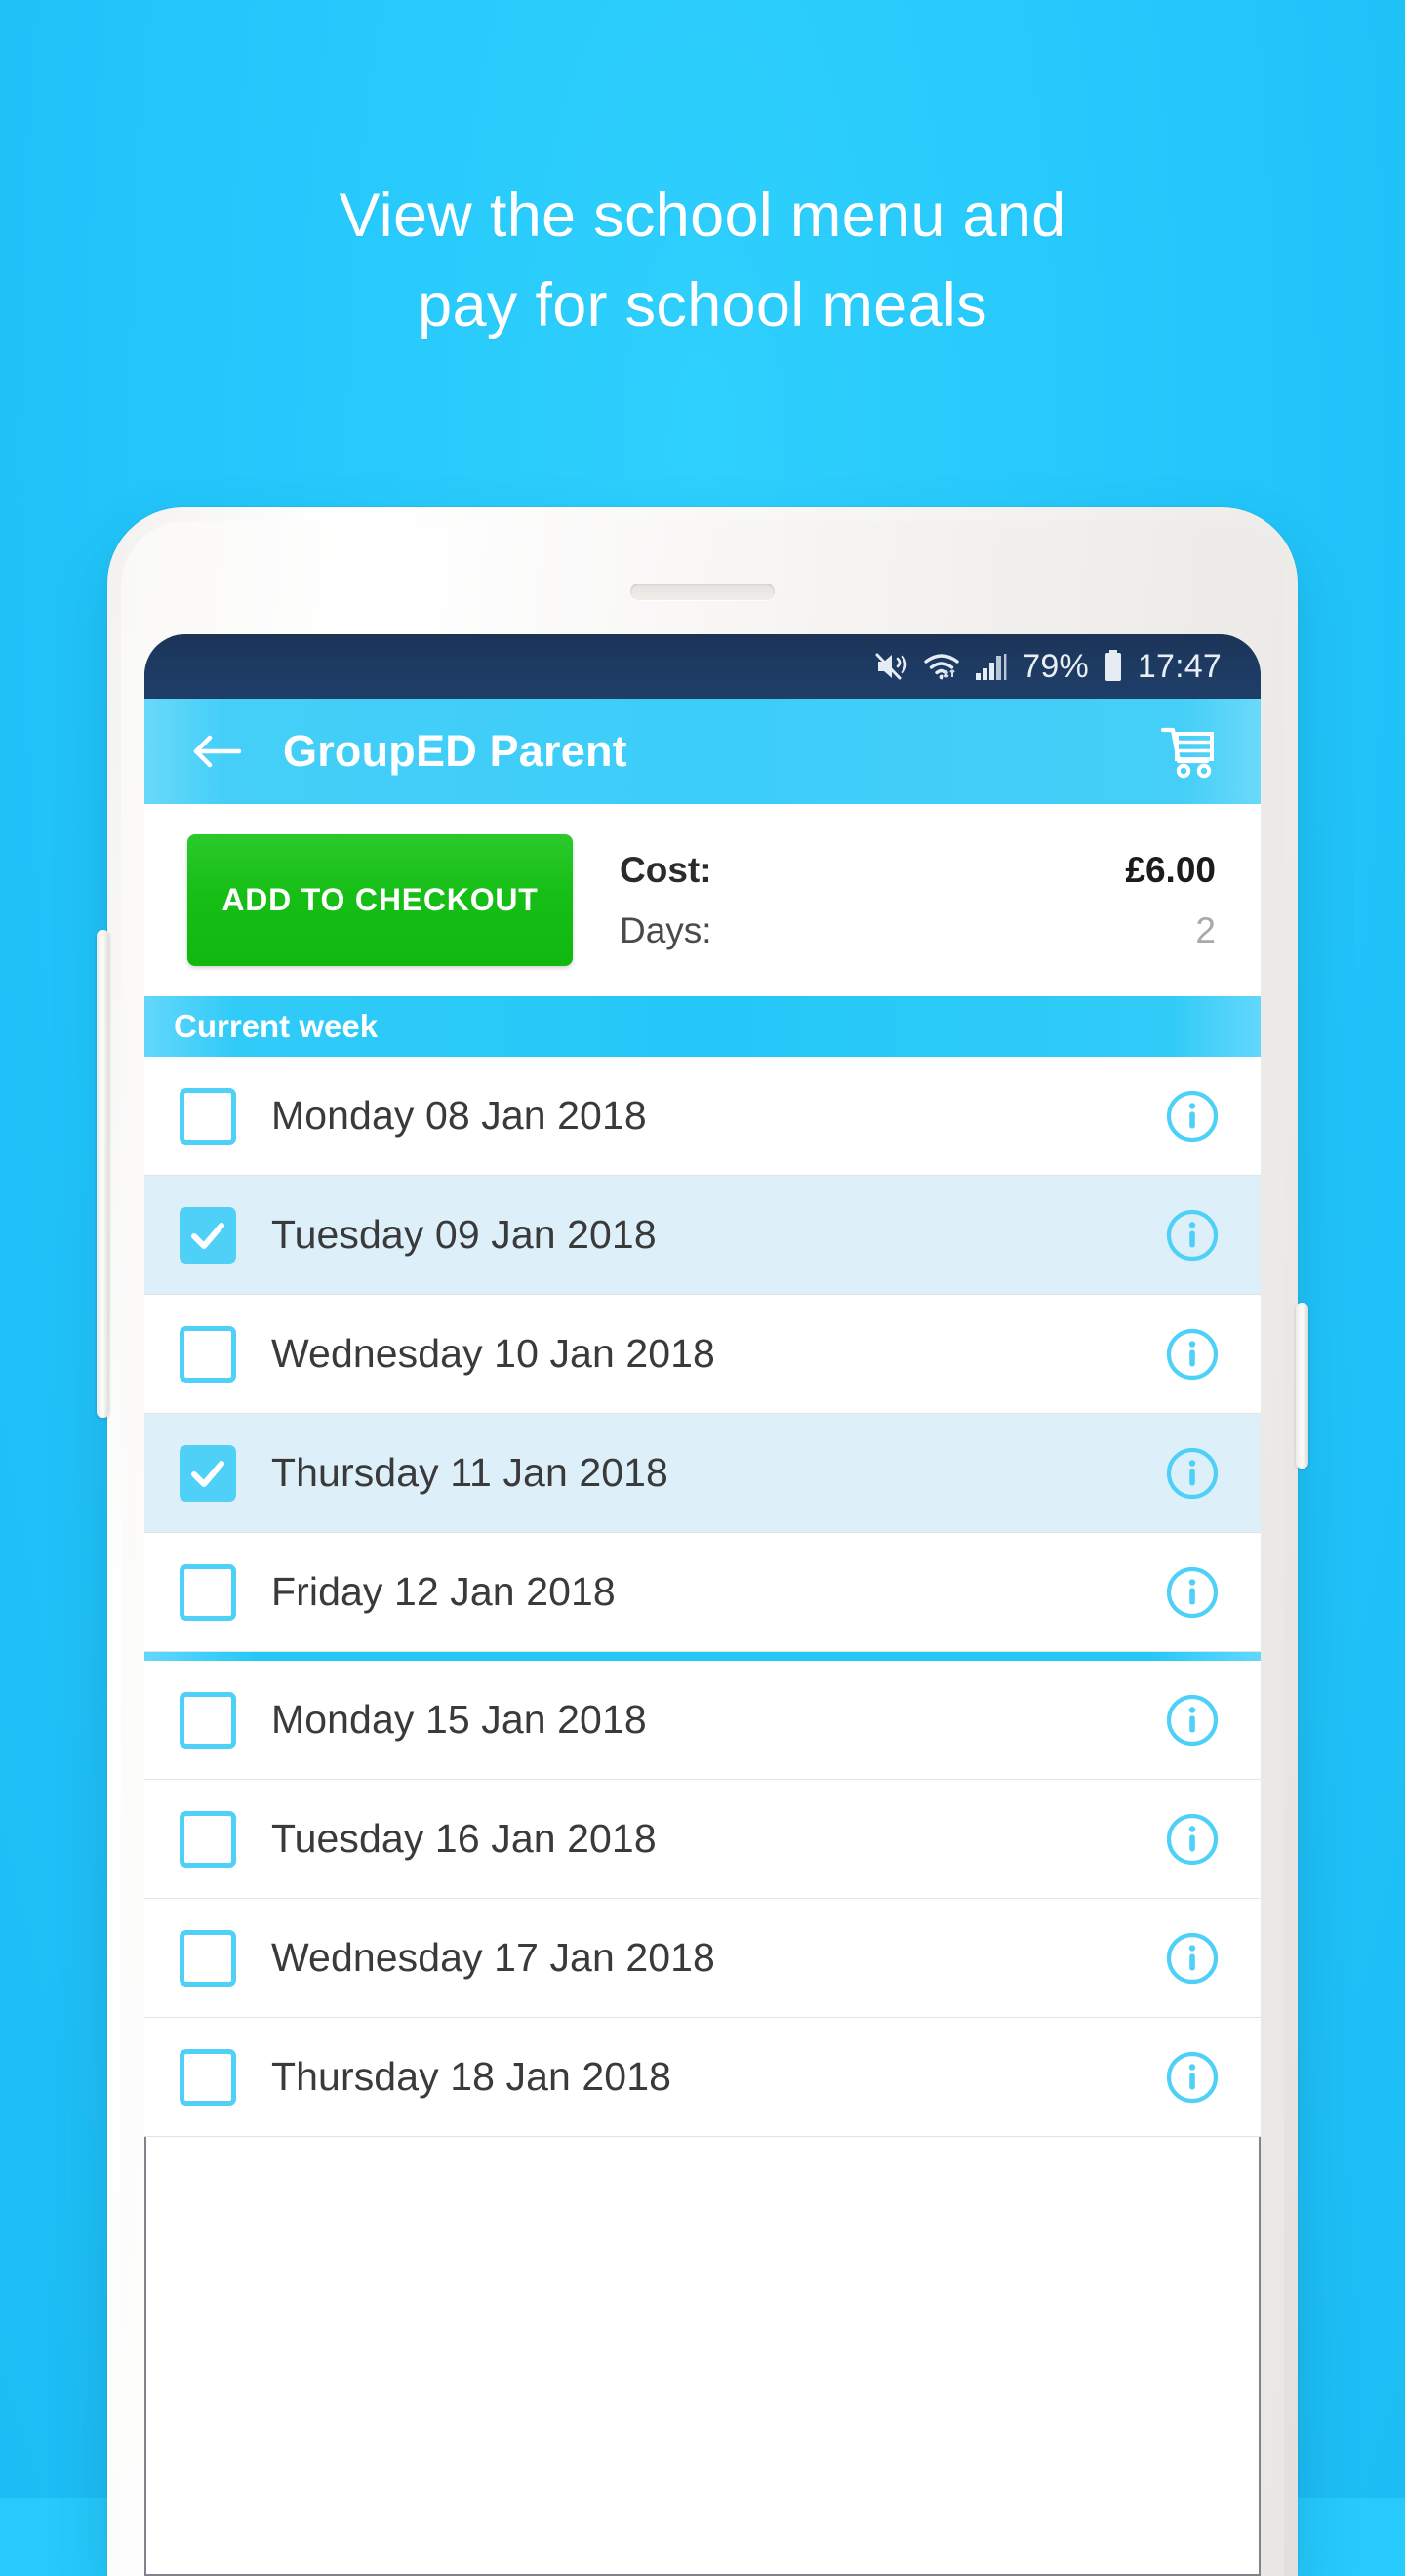  What do you see at coordinates (493, 1353) in the screenshot?
I see `day-label: Wednesday 10 Jan 2018` at bounding box center [493, 1353].